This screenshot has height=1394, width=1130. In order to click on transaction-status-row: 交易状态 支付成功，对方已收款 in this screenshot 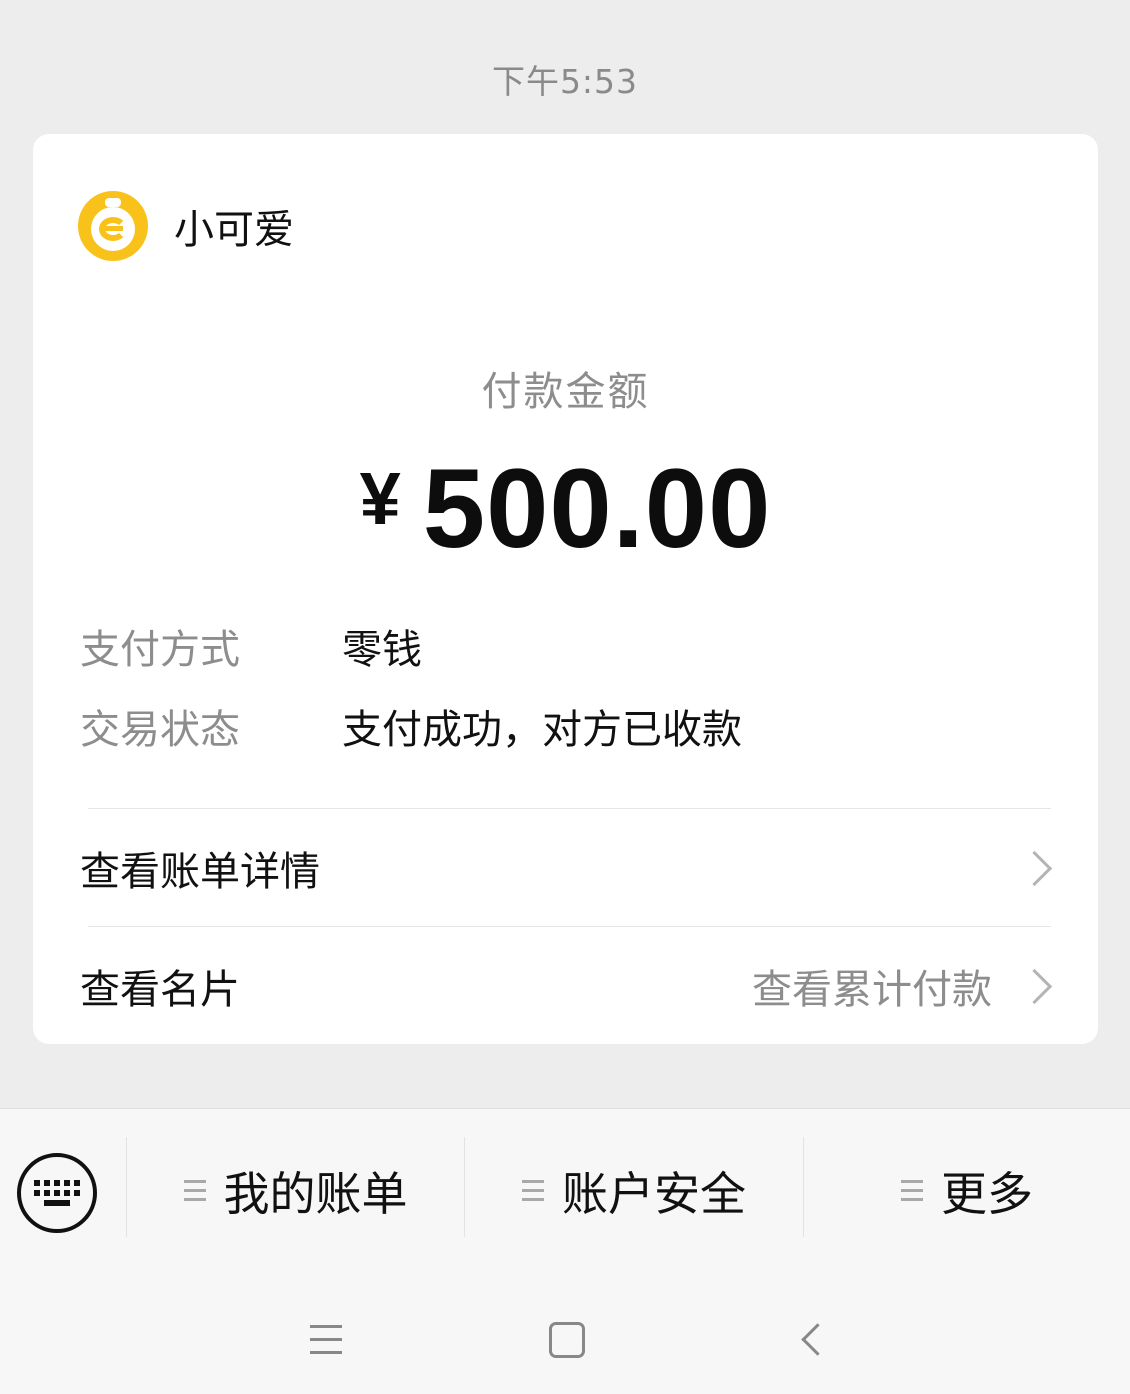, I will do `click(411, 726)`.